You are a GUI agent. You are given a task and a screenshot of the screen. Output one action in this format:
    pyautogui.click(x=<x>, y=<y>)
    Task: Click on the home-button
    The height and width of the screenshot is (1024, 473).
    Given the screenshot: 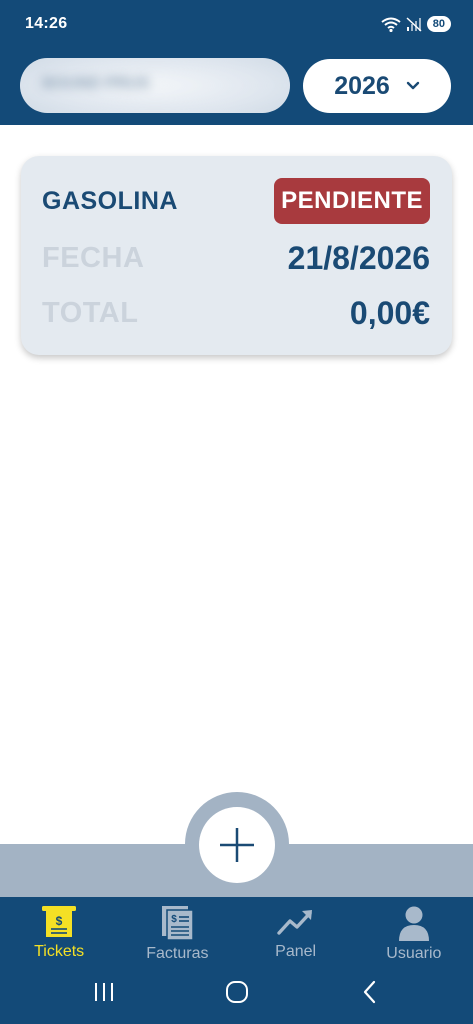 What is the action you would take?
    pyautogui.click(x=237, y=992)
    